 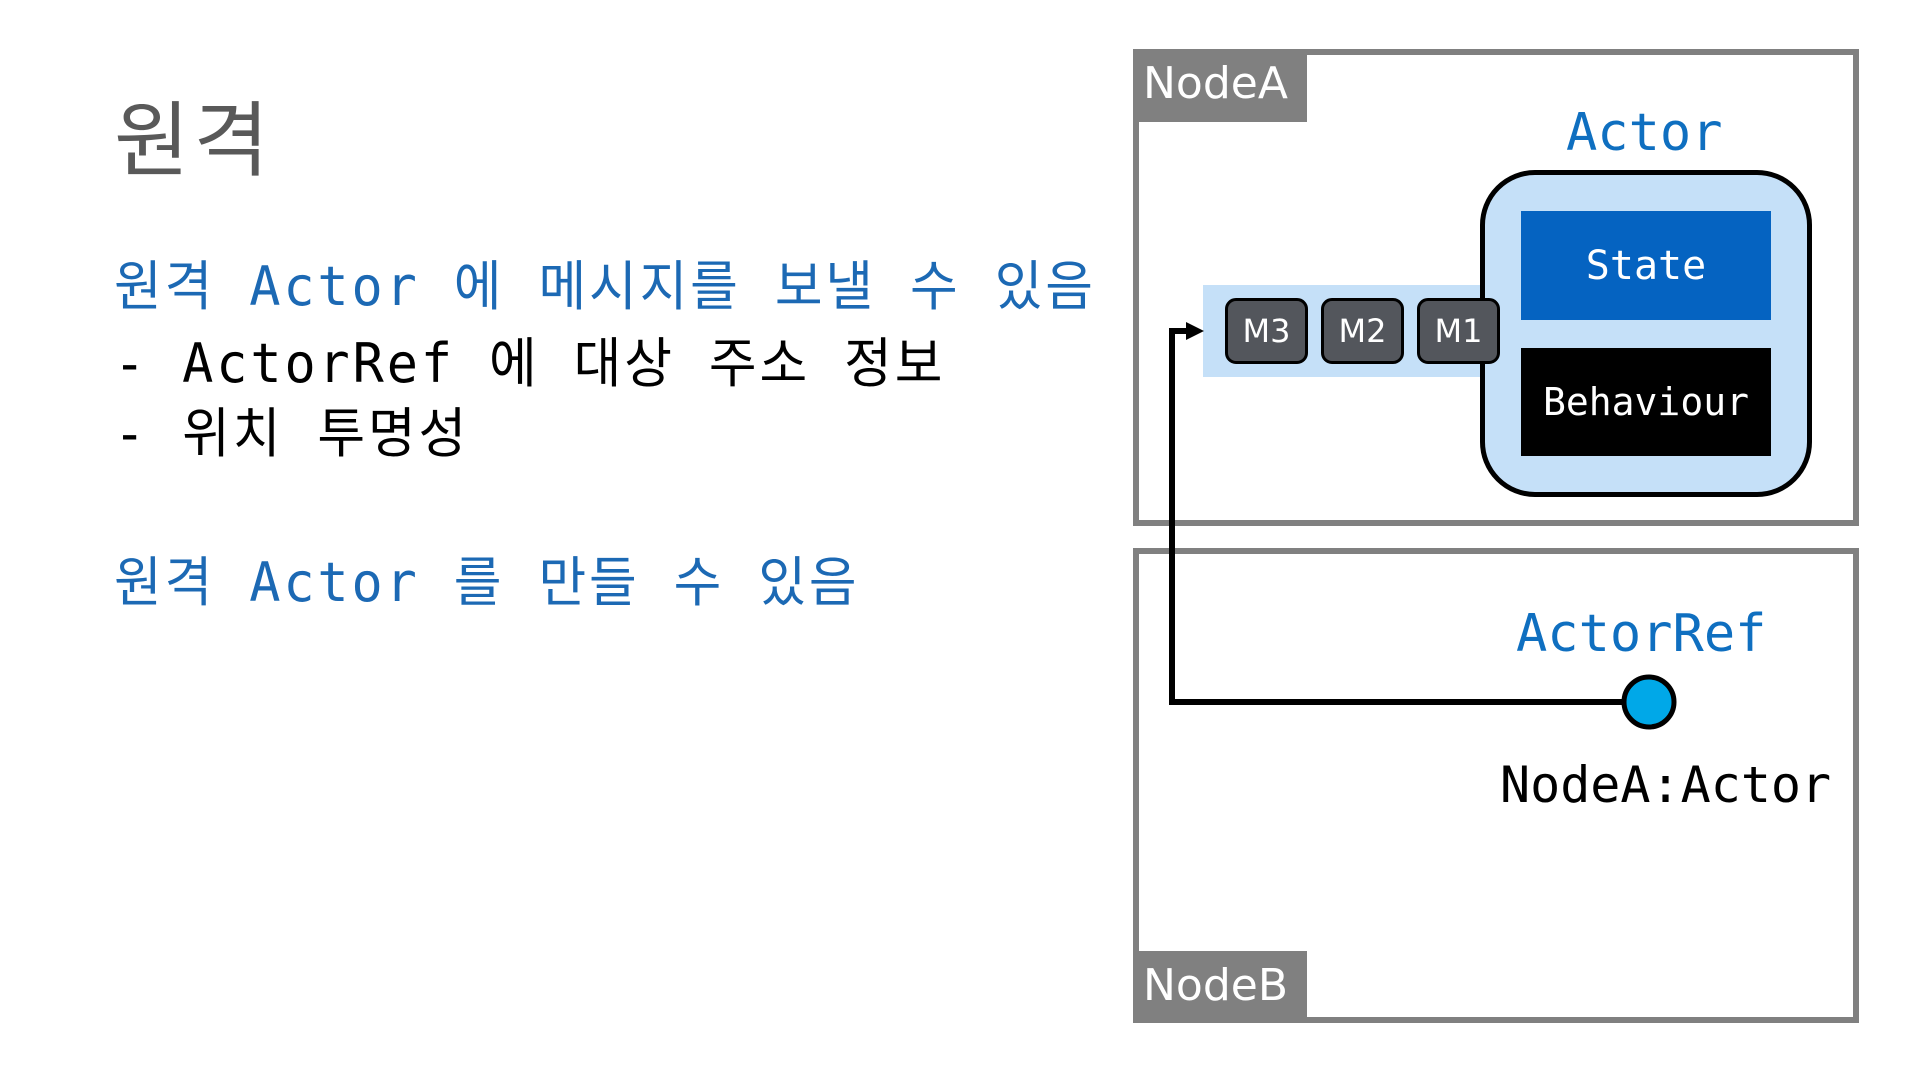 What do you see at coordinates (487, 582) in the screenshot?
I see `bullet-create-remote-actor: 원격 Actor 를 만들 수 있음` at bounding box center [487, 582].